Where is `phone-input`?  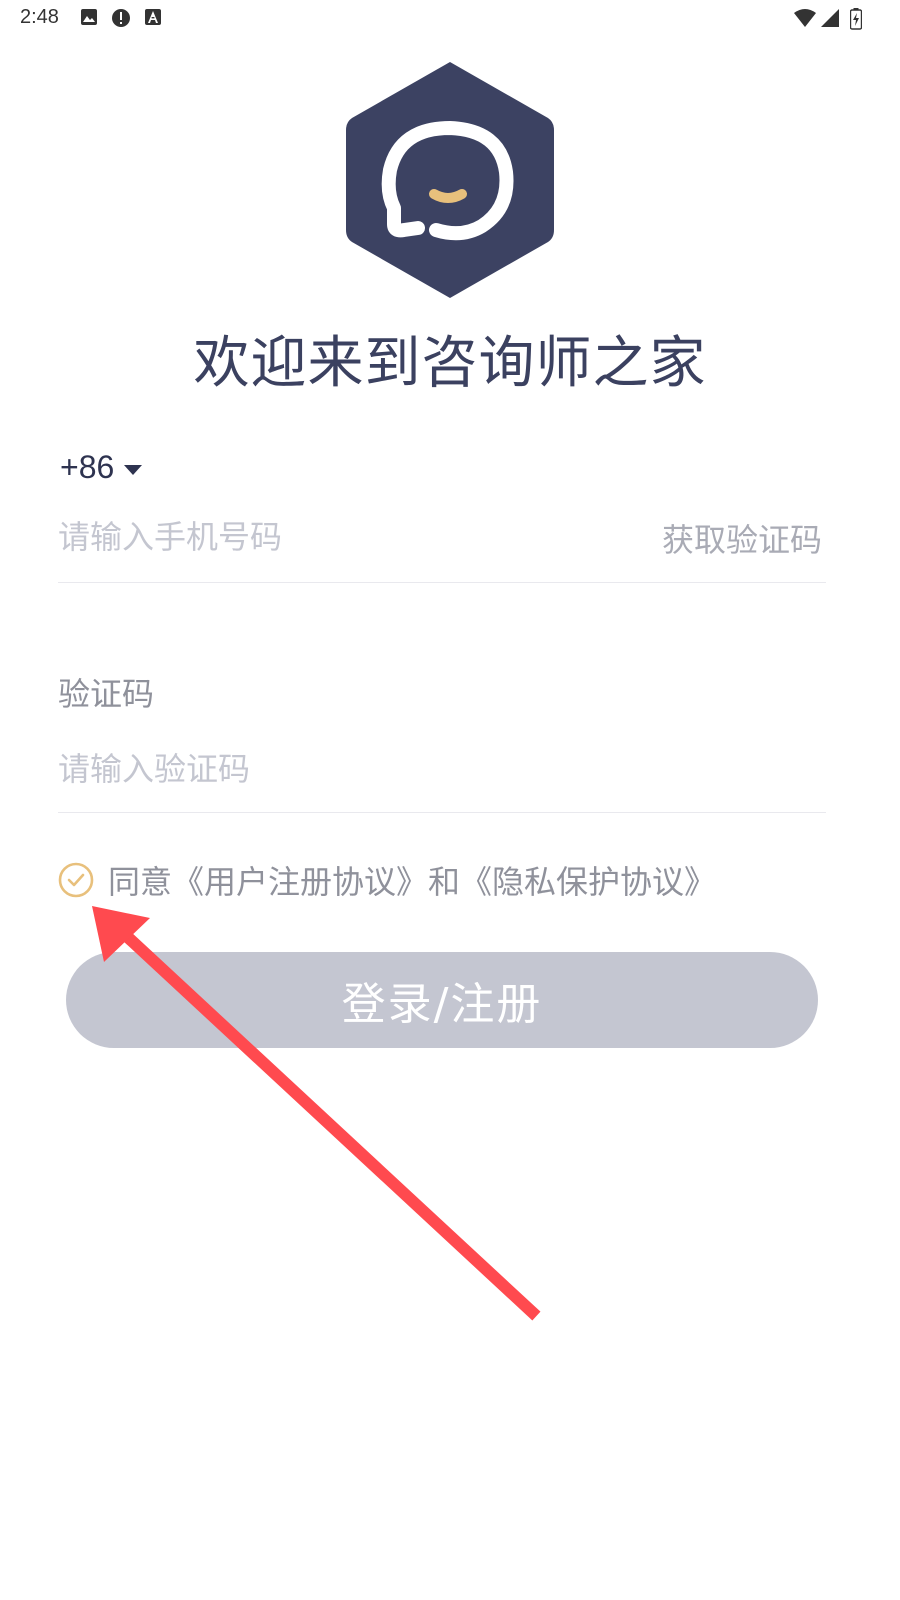
phone-input is located at coordinates (338, 537).